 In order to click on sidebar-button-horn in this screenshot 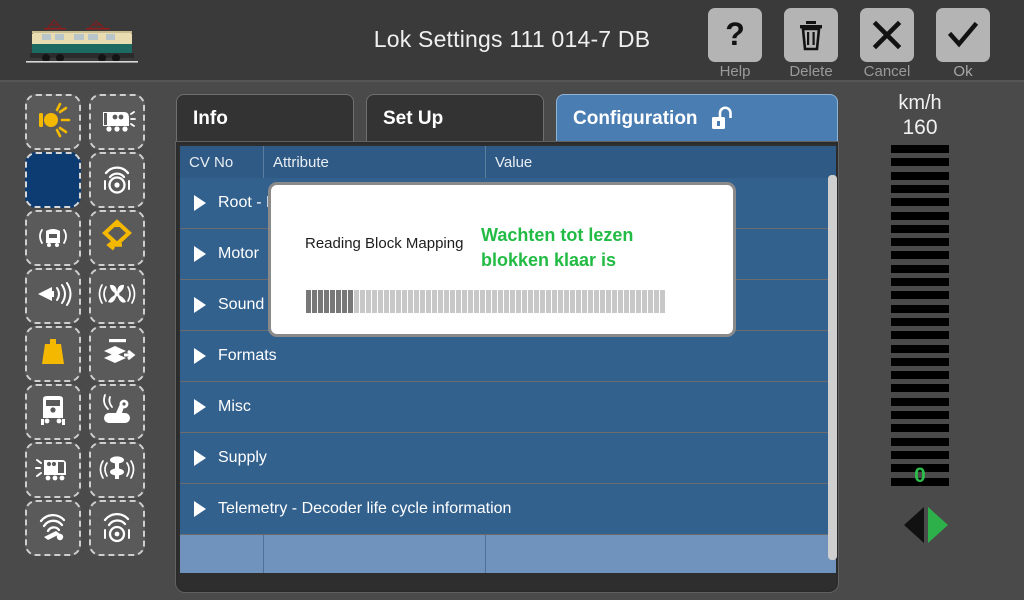, I will do `click(53, 296)`.